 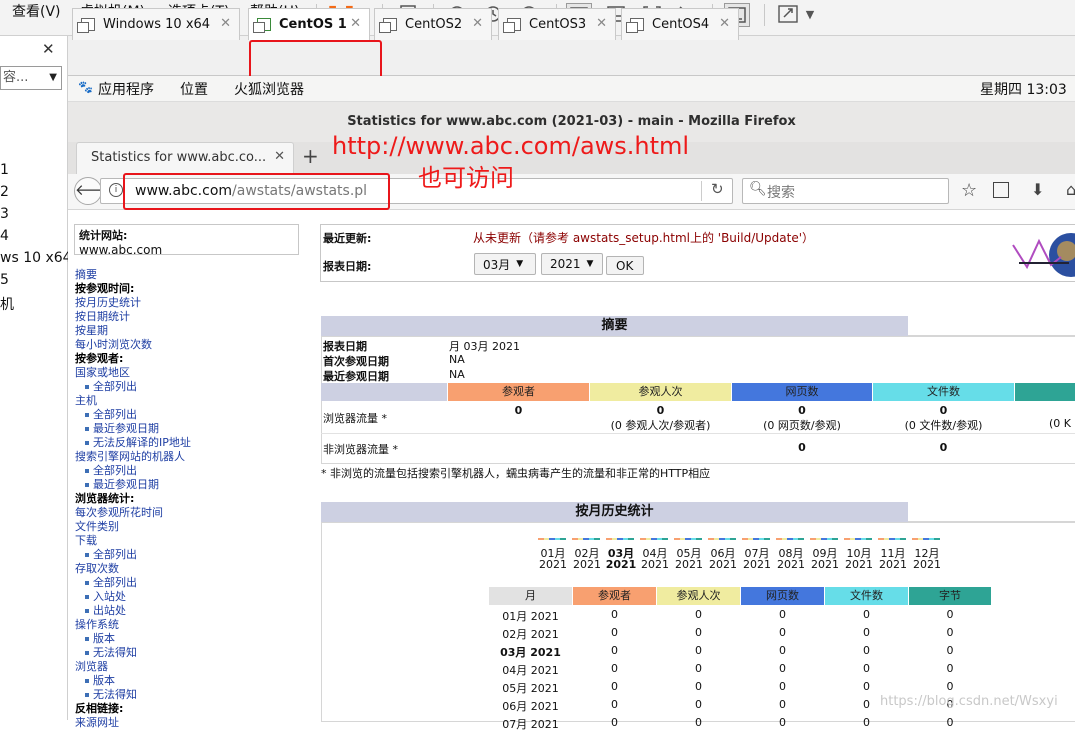 What do you see at coordinates (86, 401) in the screenshot?
I see `menu-link: 主机` at bounding box center [86, 401].